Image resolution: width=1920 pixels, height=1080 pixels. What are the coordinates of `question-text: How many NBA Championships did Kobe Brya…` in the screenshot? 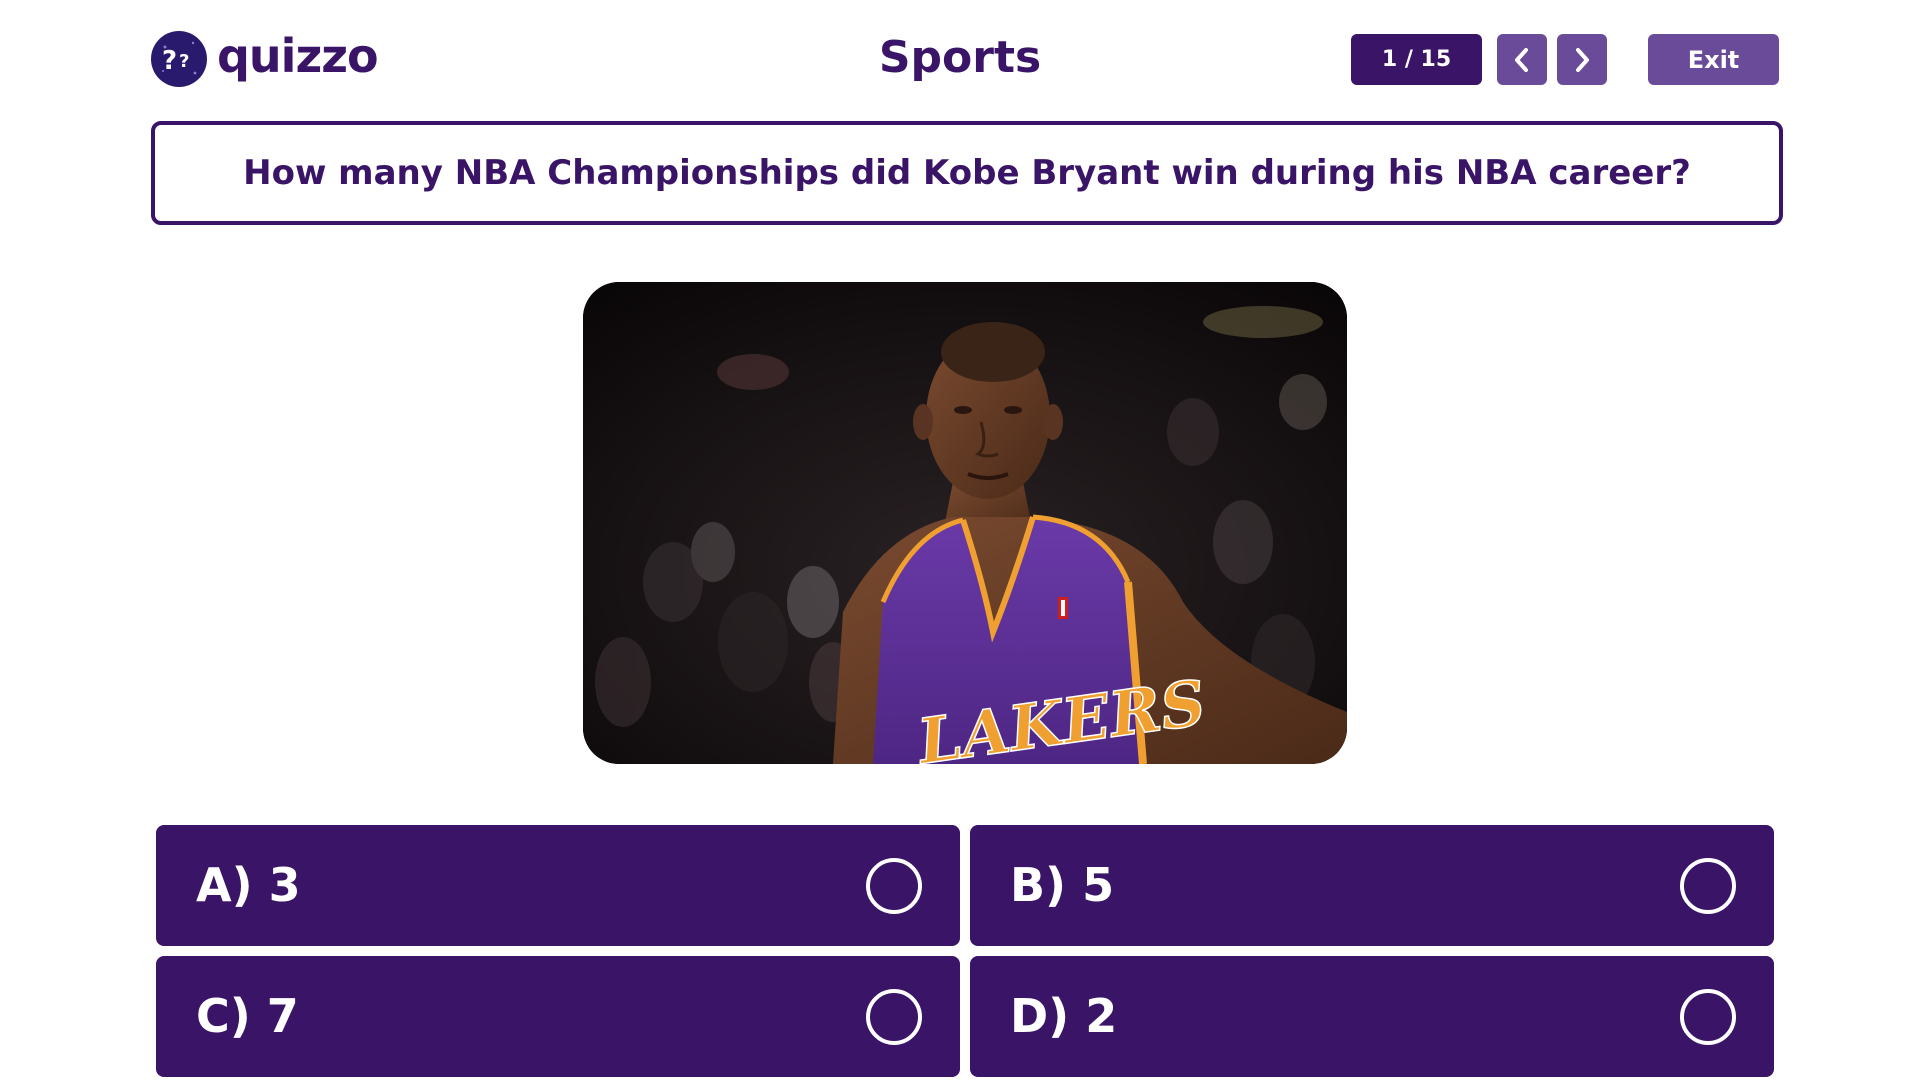 It's located at (967, 173).